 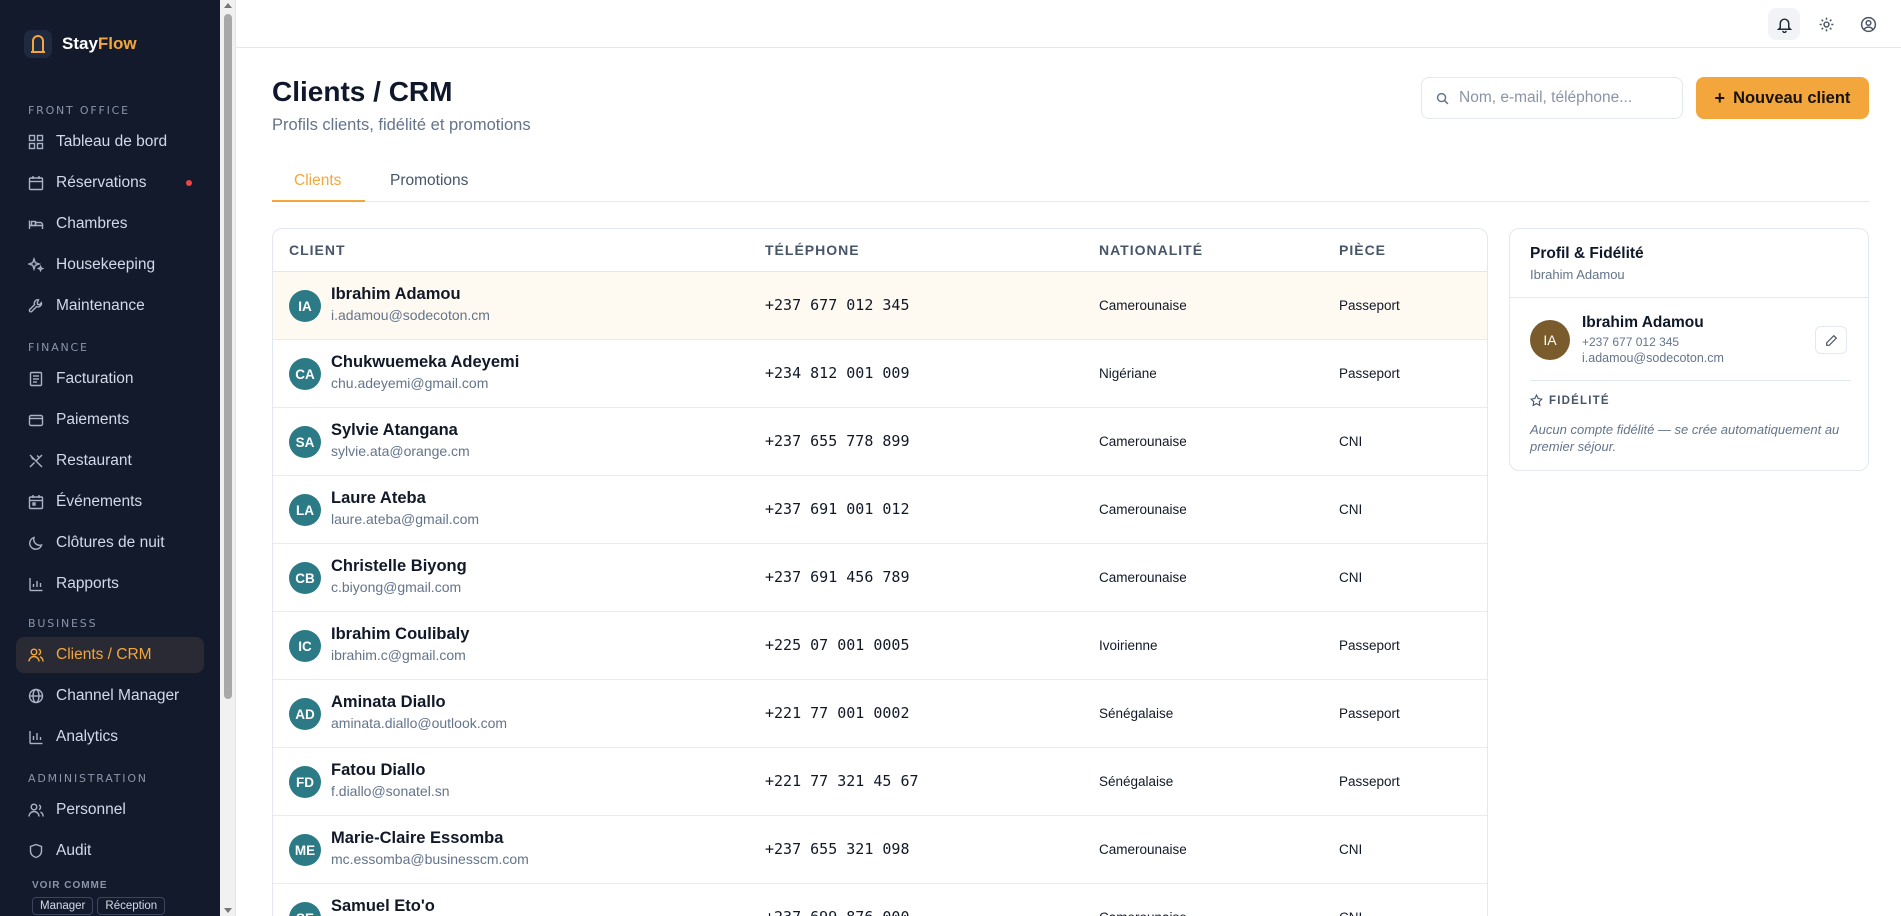 I want to click on user-circle-icon, so click(x=1868, y=24).